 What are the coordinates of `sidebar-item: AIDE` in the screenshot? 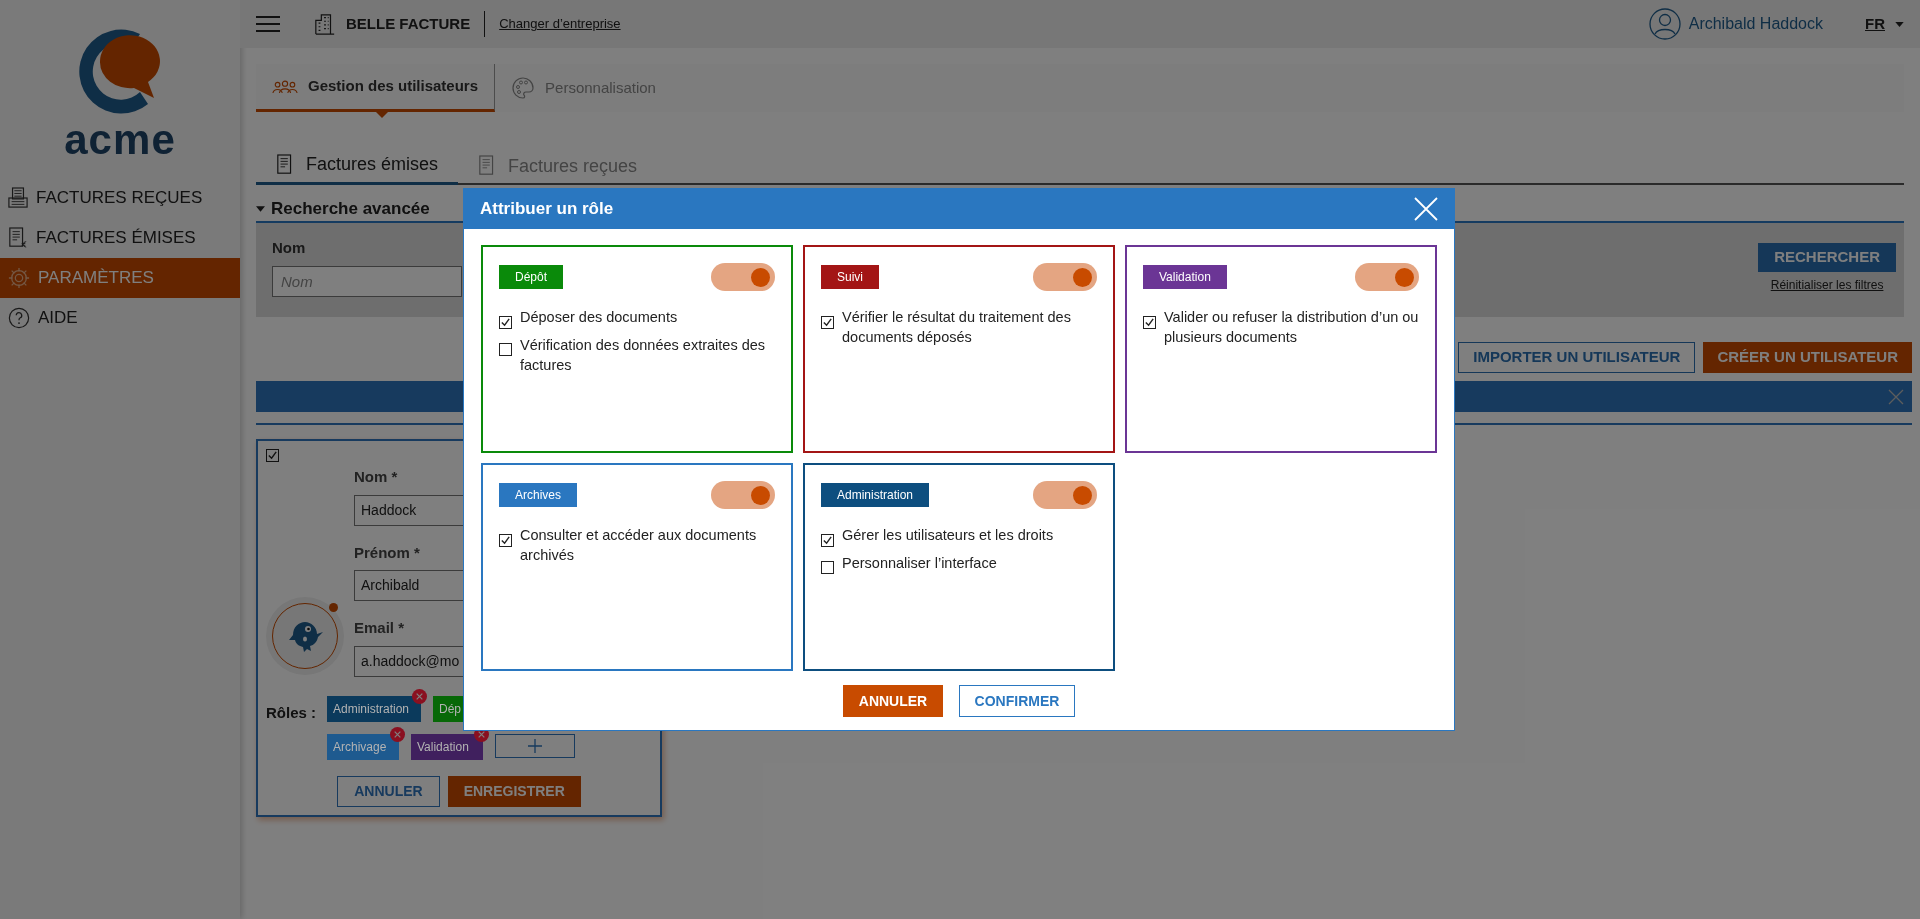 It's located at (120, 318).